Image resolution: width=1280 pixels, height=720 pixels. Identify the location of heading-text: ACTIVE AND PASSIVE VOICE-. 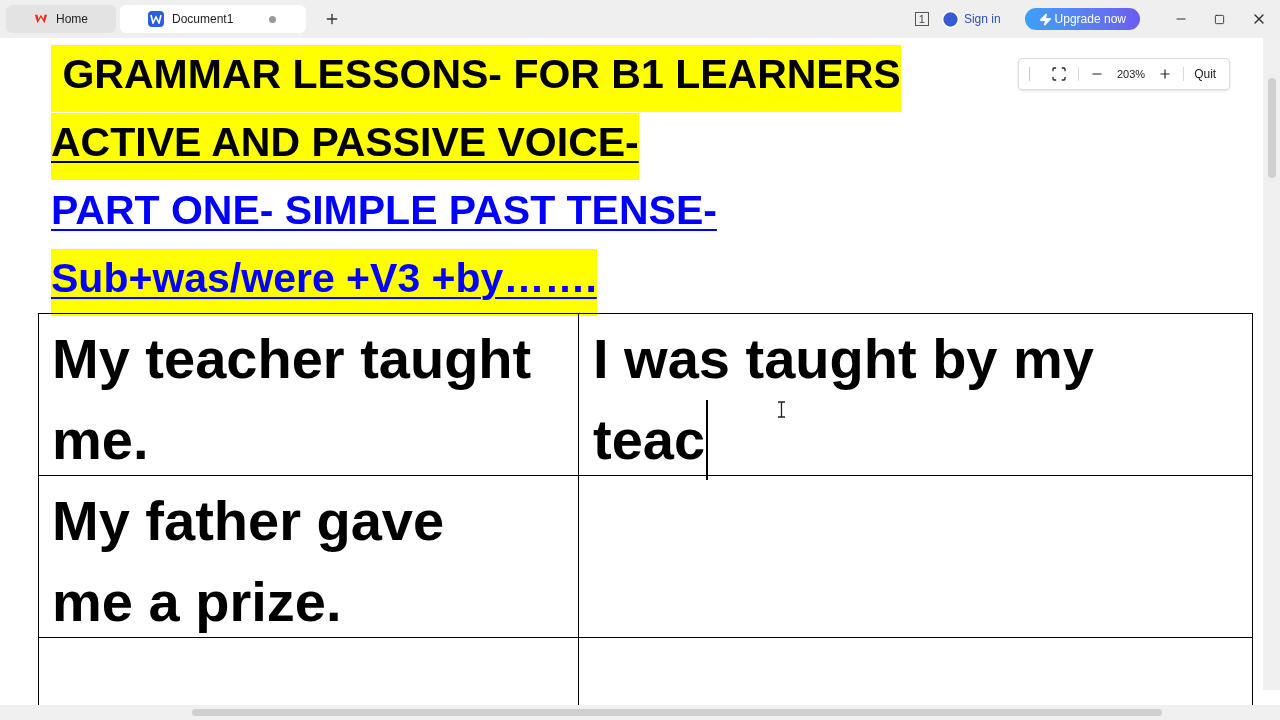
(345, 141).